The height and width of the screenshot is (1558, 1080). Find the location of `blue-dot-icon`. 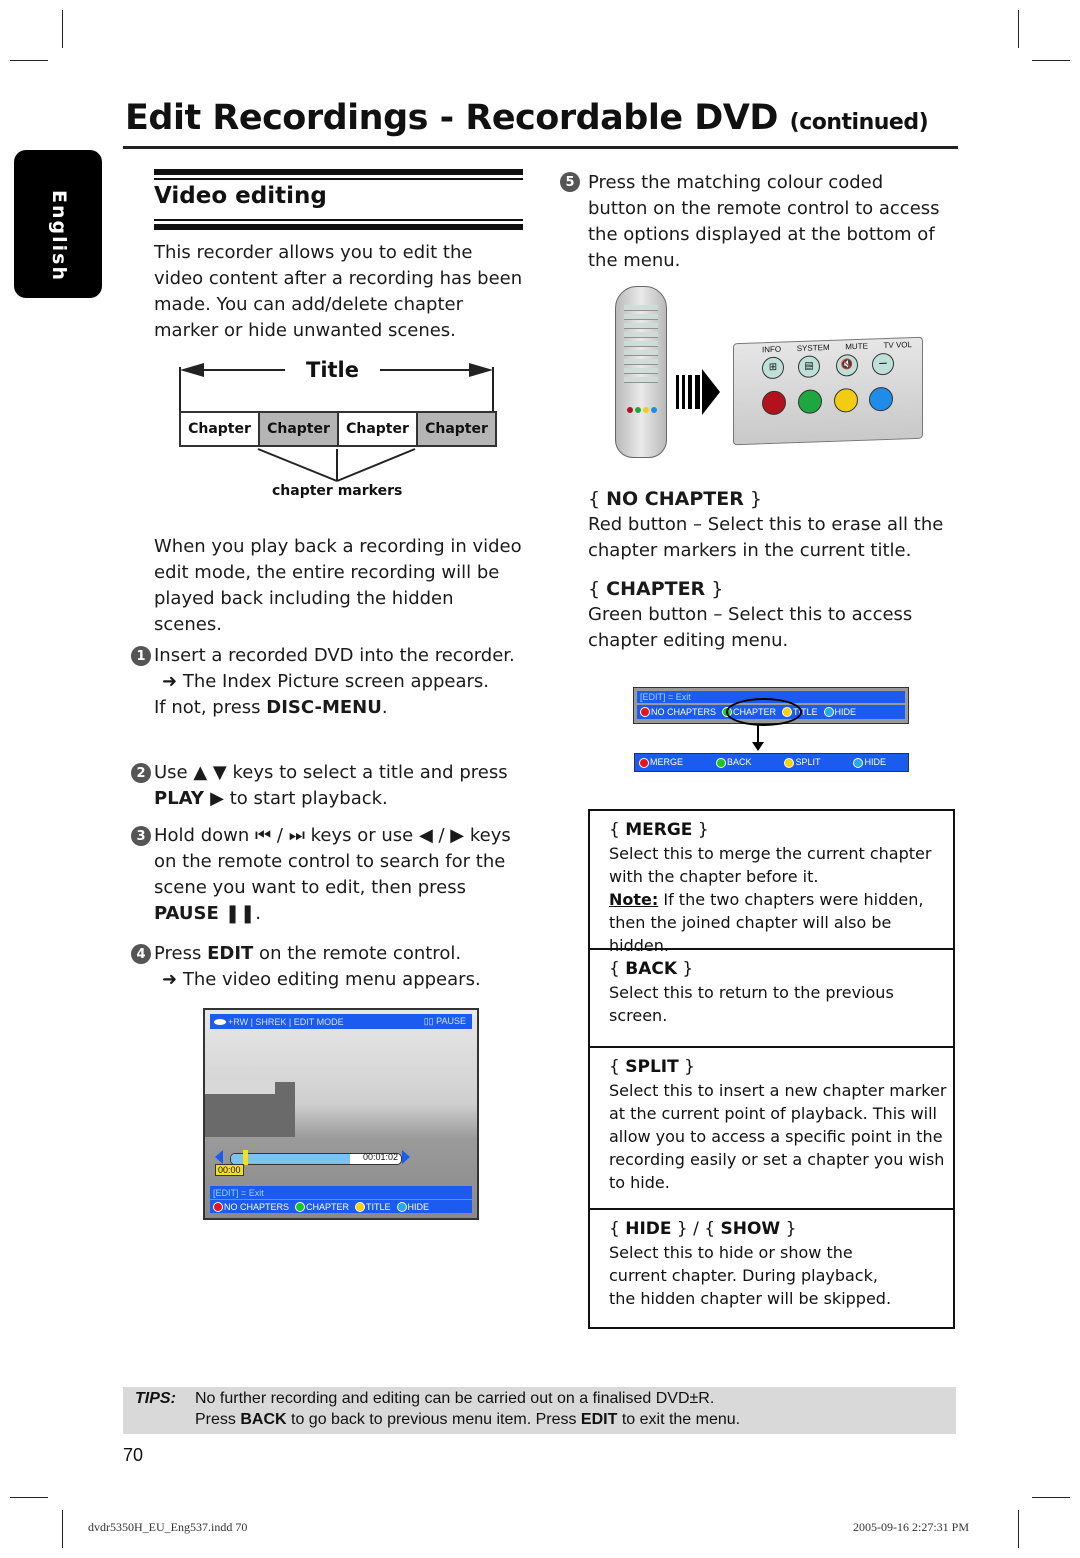

blue-dot-icon is located at coordinates (858, 762).